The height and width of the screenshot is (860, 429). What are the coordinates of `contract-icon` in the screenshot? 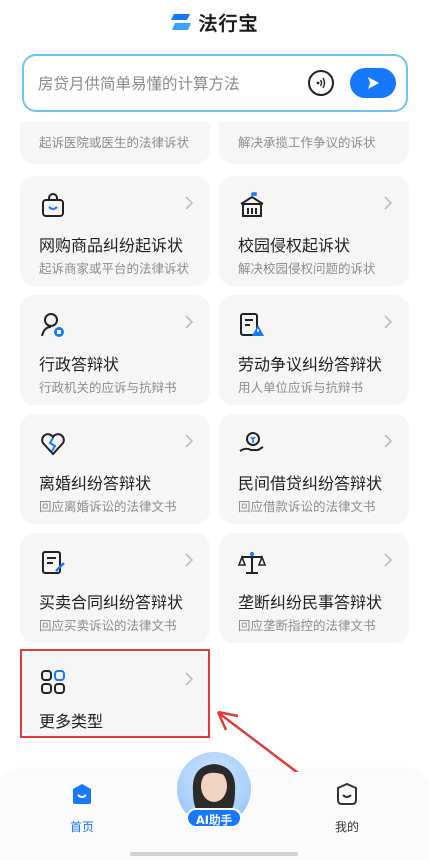 It's located at (53, 562).